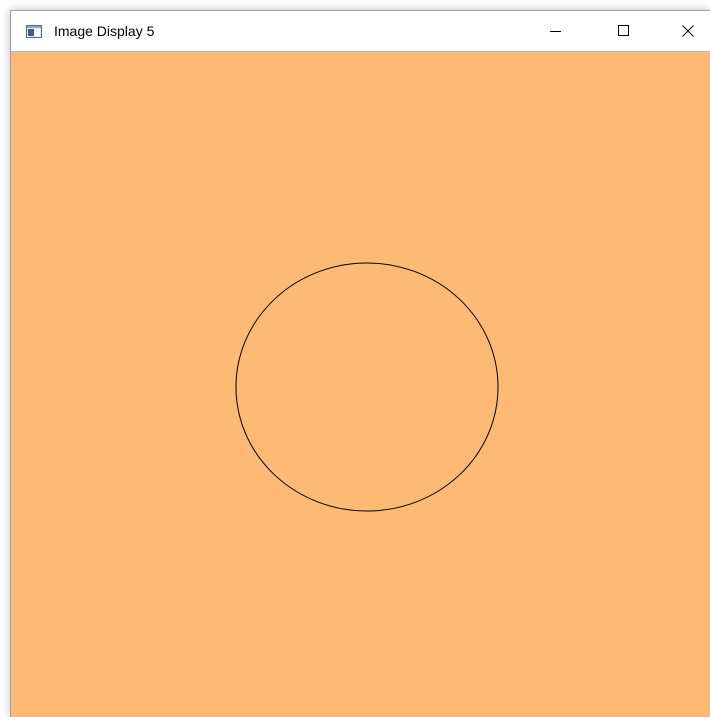 The width and height of the screenshot is (710, 717). I want to click on close-button, so click(687, 31).